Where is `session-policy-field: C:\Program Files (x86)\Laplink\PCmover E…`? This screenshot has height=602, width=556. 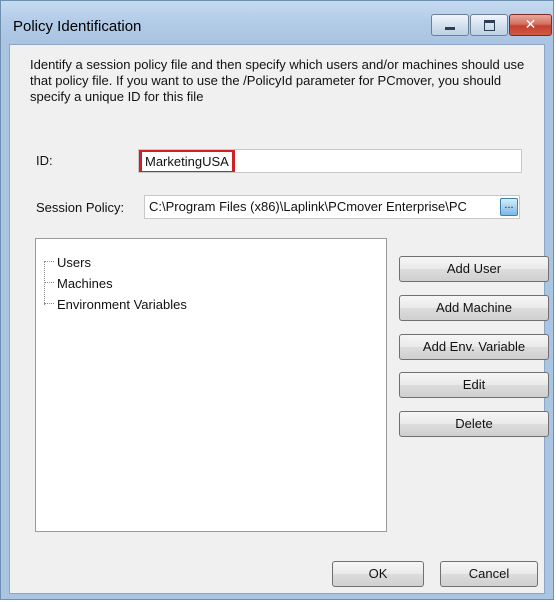
session-policy-field: C:\Program Files (x86)\Laplink\PCmover E… is located at coordinates (332, 207).